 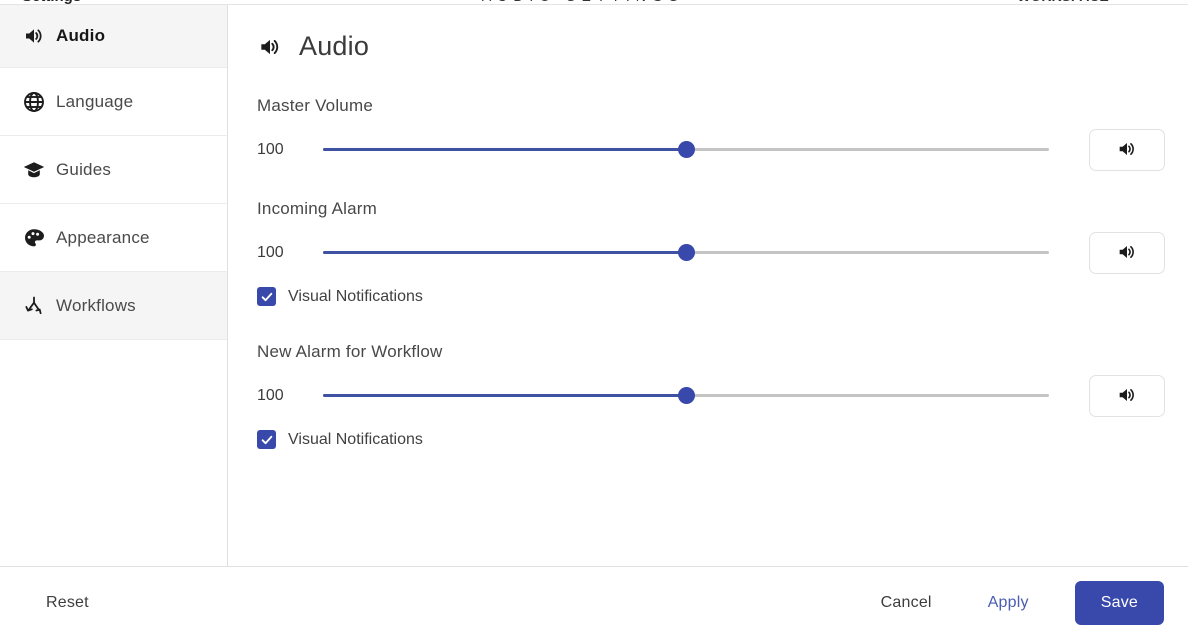 I want to click on clipped-section-title: WORKSPACE, so click(x=1063, y=2).